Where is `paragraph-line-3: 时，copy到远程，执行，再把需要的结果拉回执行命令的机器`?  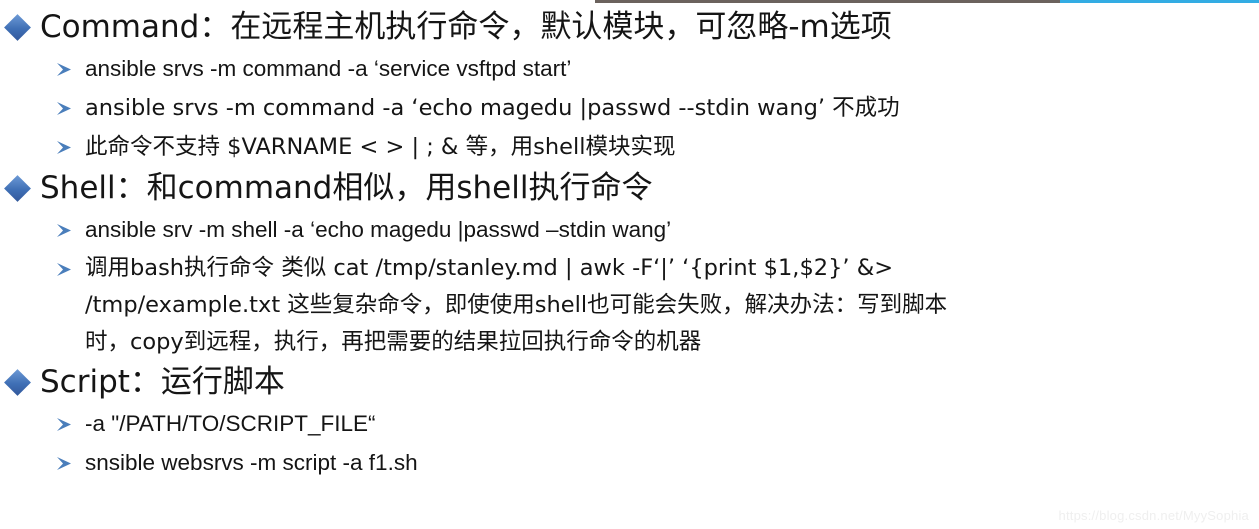
paragraph-line-3: 时，copy到远程，执行，再把需要的结果拉回执行命令的机器 is located at coordinates (393, 342).